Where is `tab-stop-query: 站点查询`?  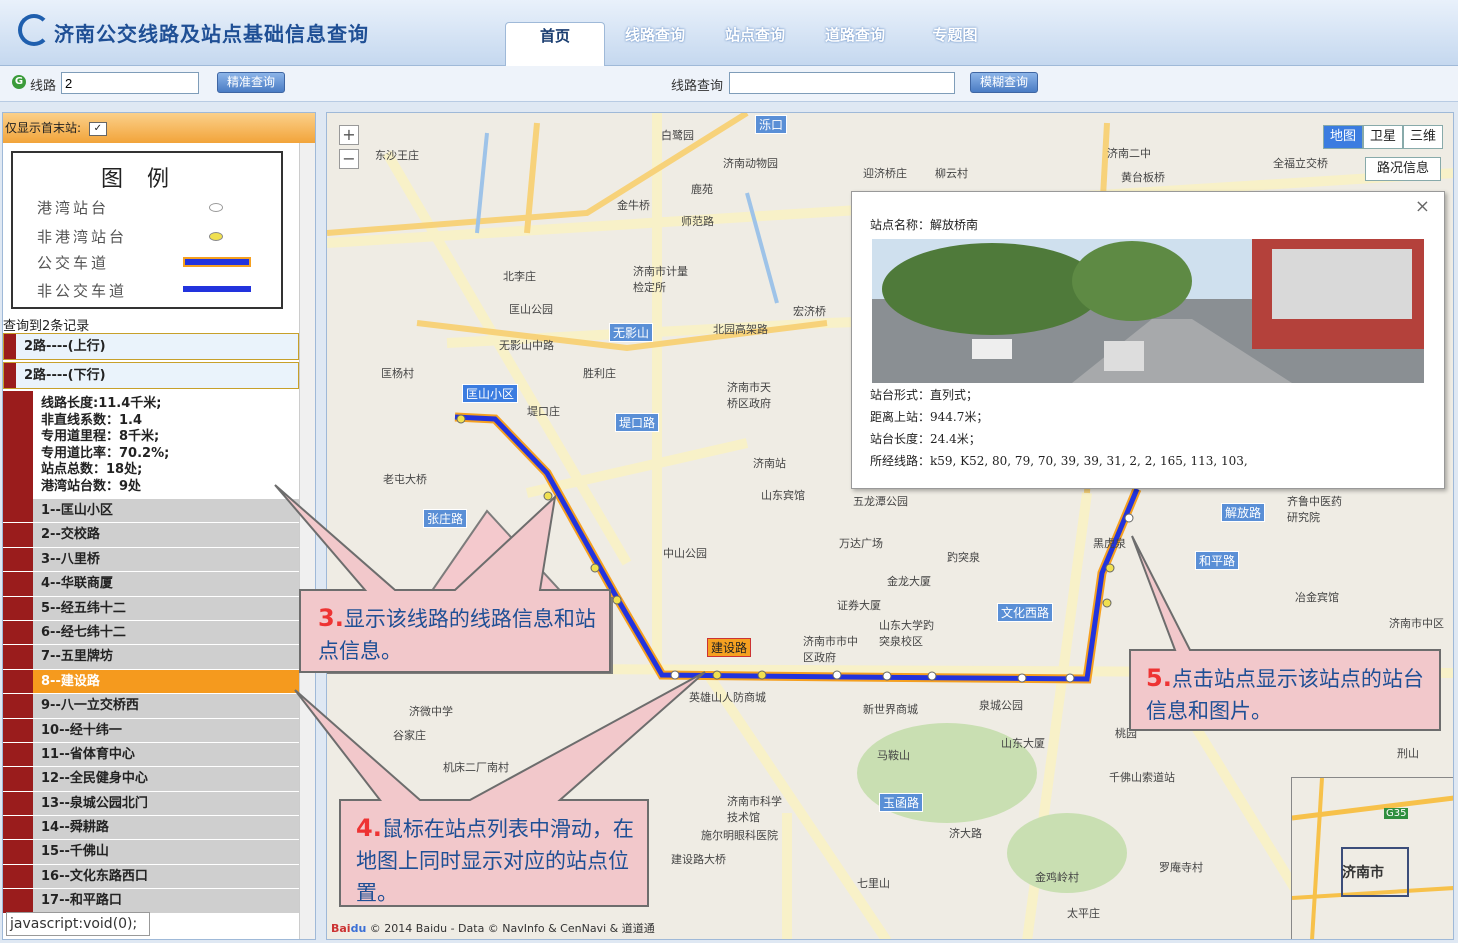
tab-stop-query: 站点查询 is located at coordinates (755, 44).